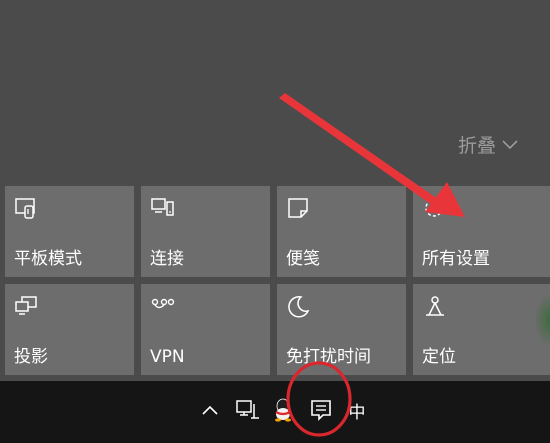  I want to click on qq-icon, so click(283, 410).